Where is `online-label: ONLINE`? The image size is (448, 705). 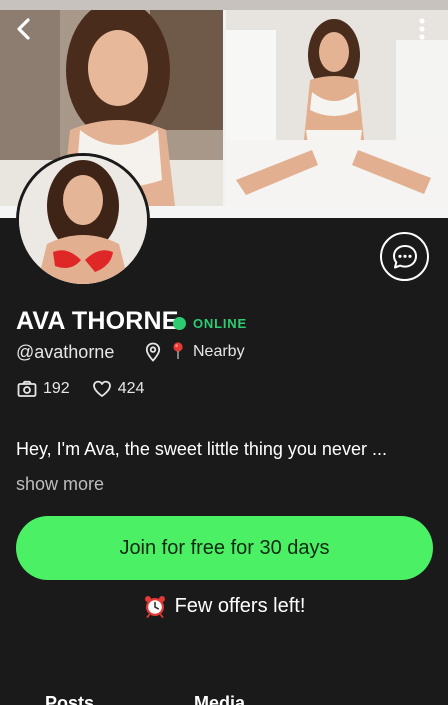 online-label: ONLINE is located at coordinates (220, 323).